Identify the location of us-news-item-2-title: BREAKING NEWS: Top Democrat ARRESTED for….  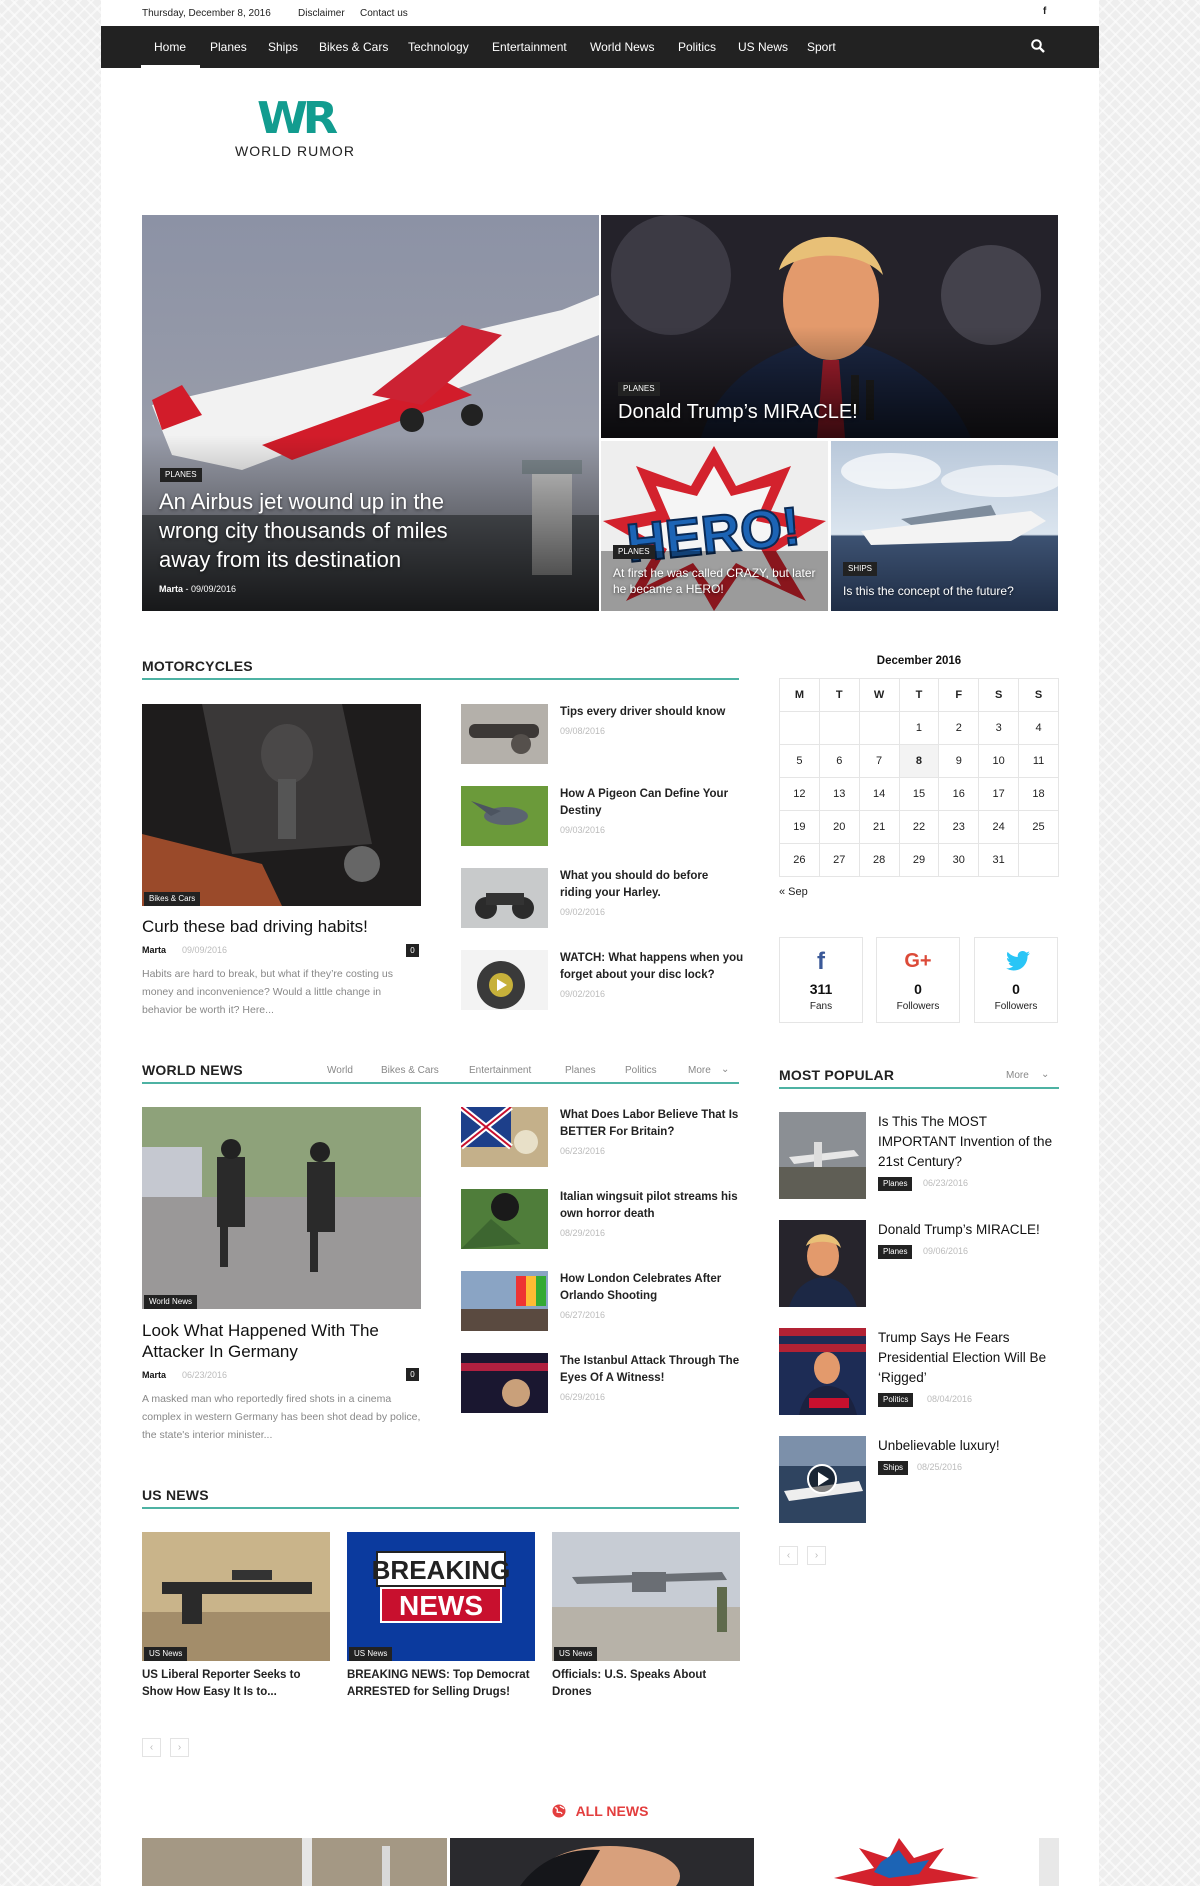
(441, 1684).